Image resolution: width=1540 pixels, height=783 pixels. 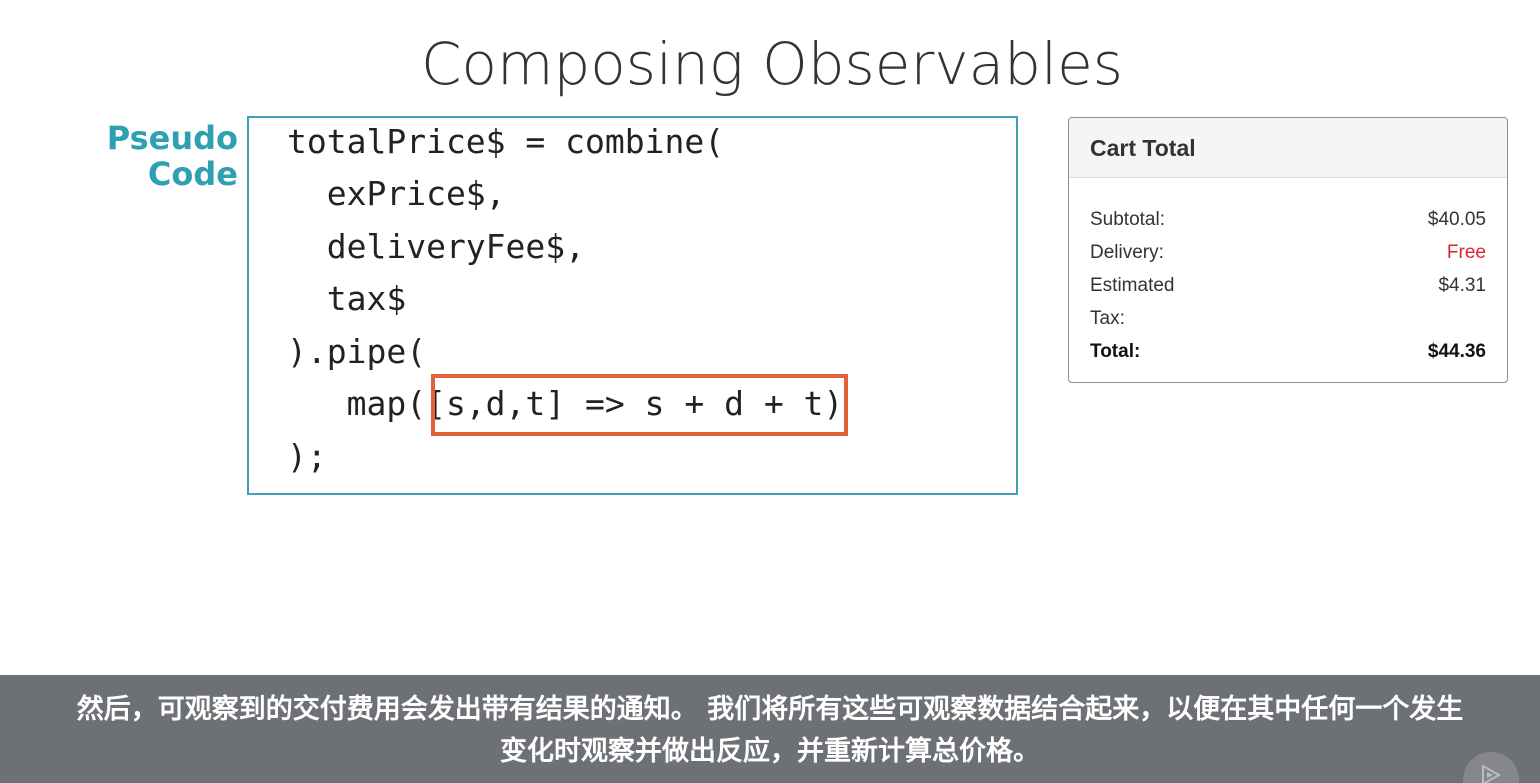 What do you see at coordinates (1288, 148) in the screenshot?
I see `cart-title: Cart Total` at bounding box center [1288, 148].